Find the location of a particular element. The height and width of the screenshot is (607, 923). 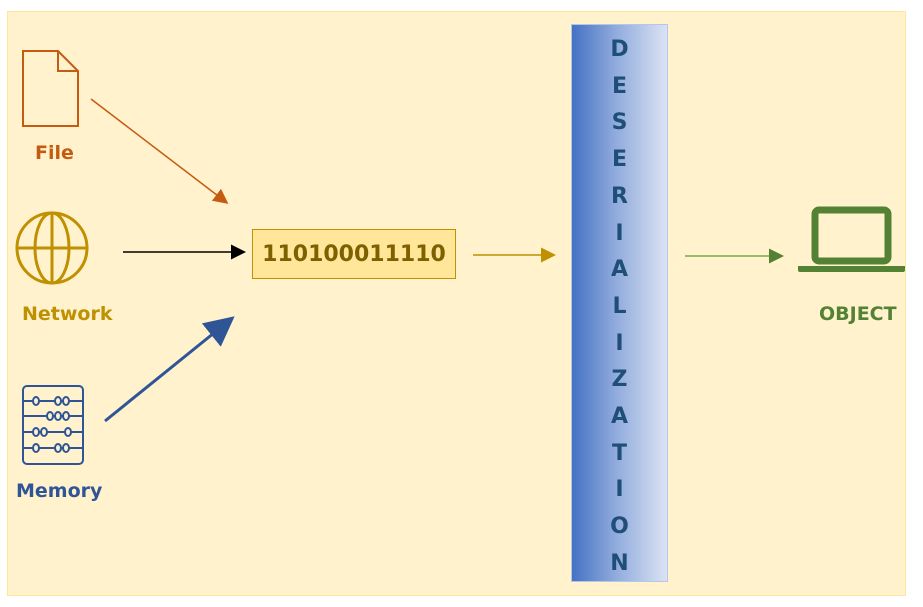

deserialization-letter: L is located at coordinates (619, 306).